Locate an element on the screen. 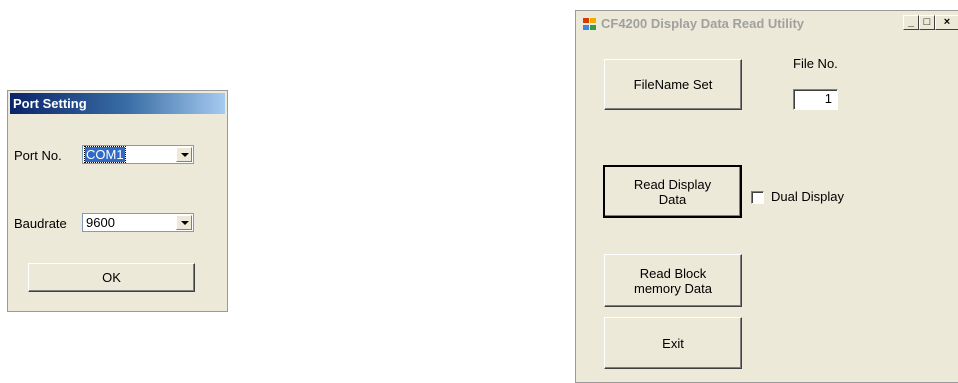 The height and width of the screenshot is (383, 958). baudrate-value: 9600 is located at coordinates (100, 222).